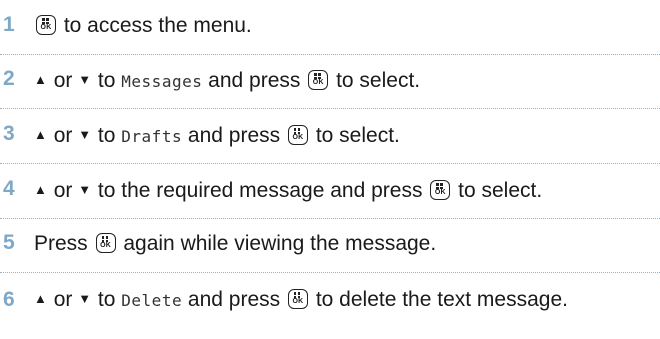  I want to click on menu-option-drafts: Drafts, so click(152, 136).